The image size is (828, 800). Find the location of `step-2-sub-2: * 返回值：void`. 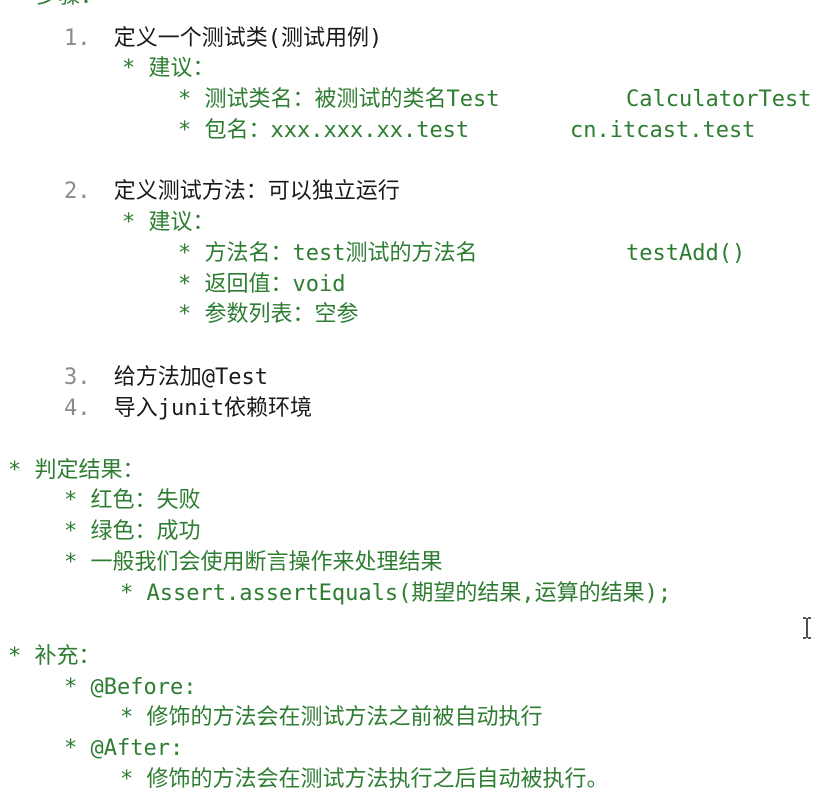

step-2-sub-2: * 返回值：void is located at coordinates (261, 285).